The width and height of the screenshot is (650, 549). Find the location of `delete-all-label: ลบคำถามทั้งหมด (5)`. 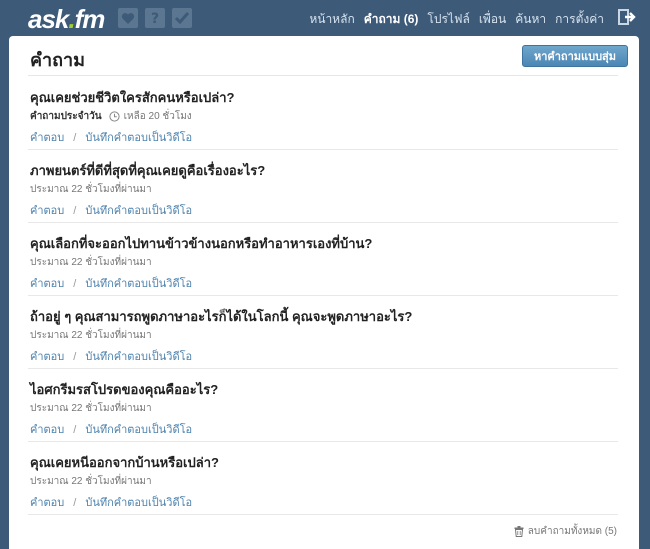

delete-all-label: ลบคำถามทั้งหมด (5) is located at coordinates (572, 531).